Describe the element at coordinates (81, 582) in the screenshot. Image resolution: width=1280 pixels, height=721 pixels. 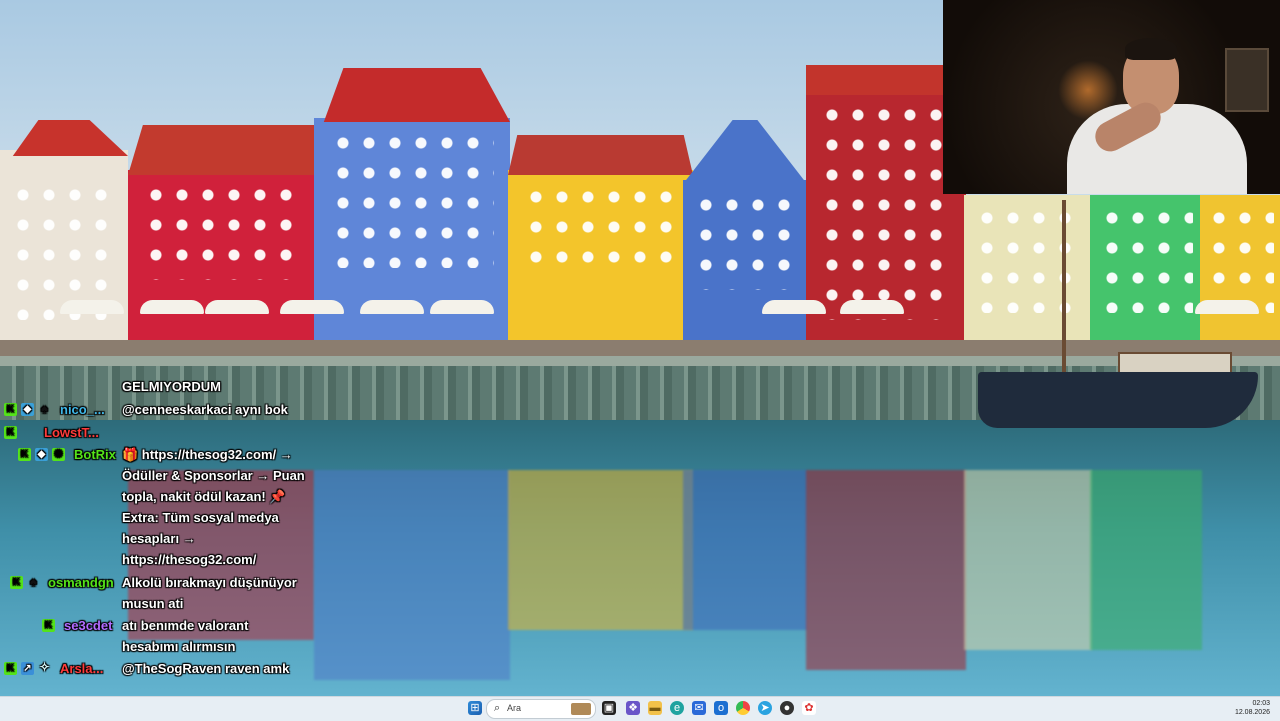
I see `chat-username: osmandgn` at that location.